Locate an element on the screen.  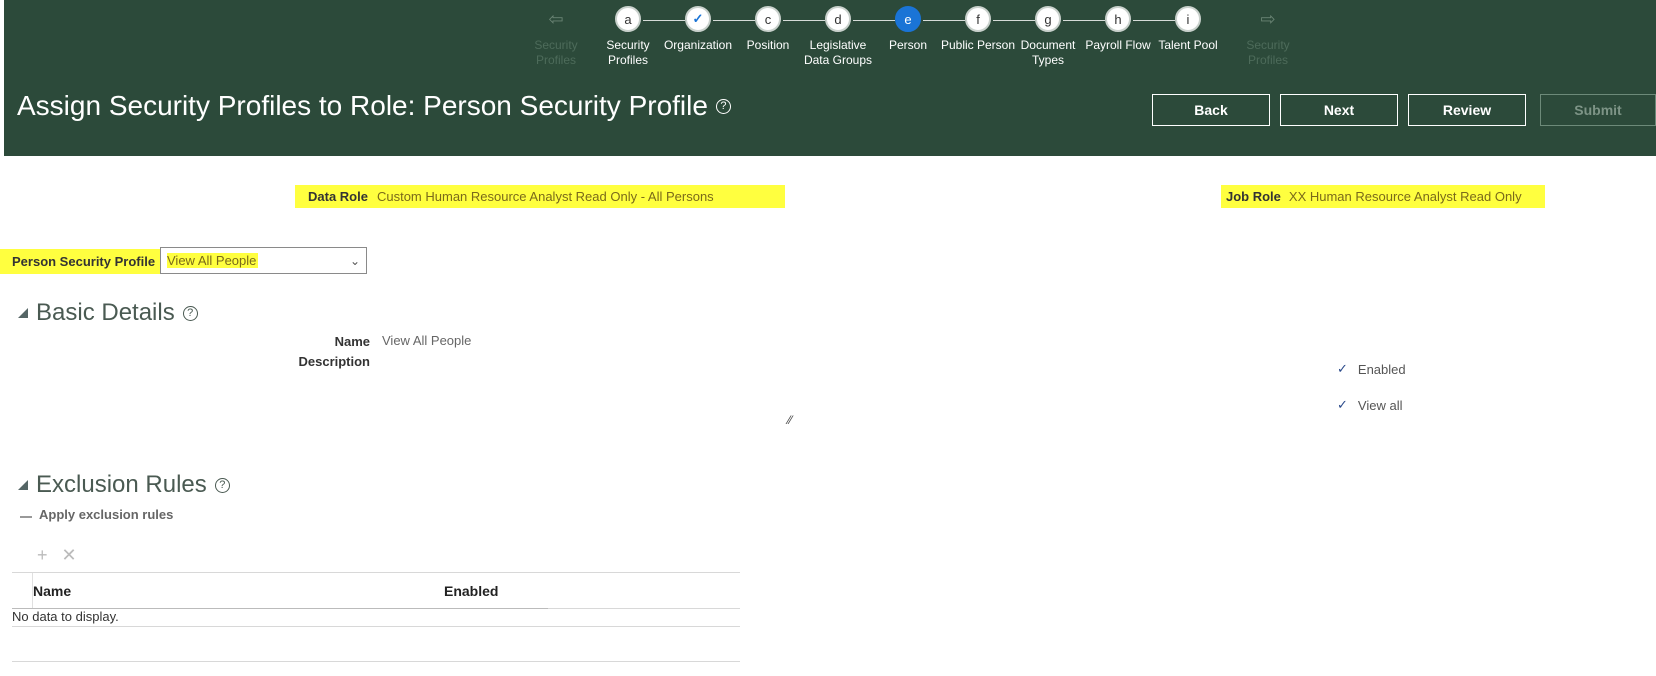
x-icon: ✕ is located at coordinates (69, 555).